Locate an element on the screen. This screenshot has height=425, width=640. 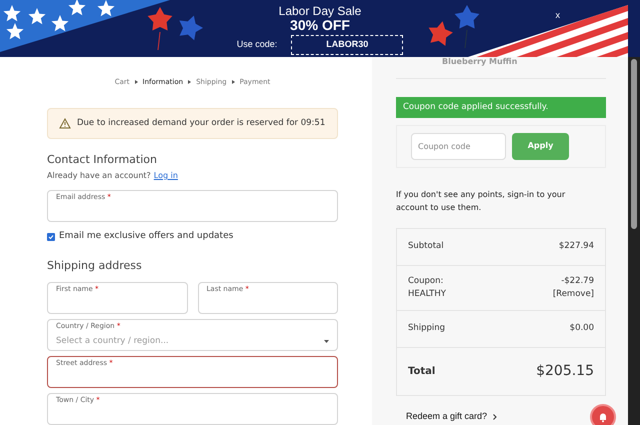
sale-offer: 30% OFF is located at coordinates (320, 25).